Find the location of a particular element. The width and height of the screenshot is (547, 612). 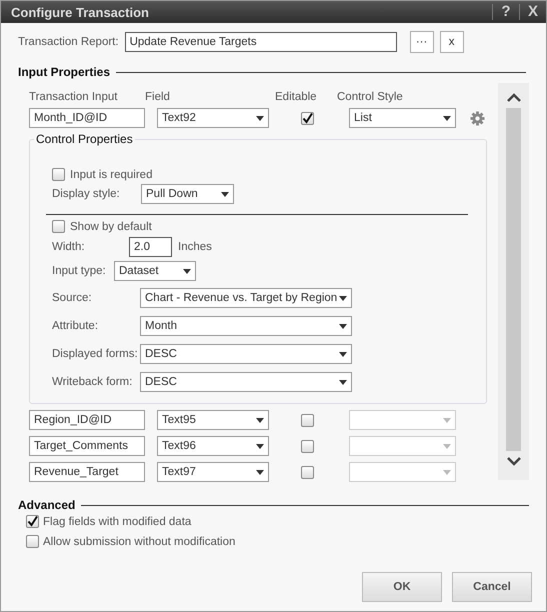

control-style-dropdown: List is located at coordinates (402, 118).